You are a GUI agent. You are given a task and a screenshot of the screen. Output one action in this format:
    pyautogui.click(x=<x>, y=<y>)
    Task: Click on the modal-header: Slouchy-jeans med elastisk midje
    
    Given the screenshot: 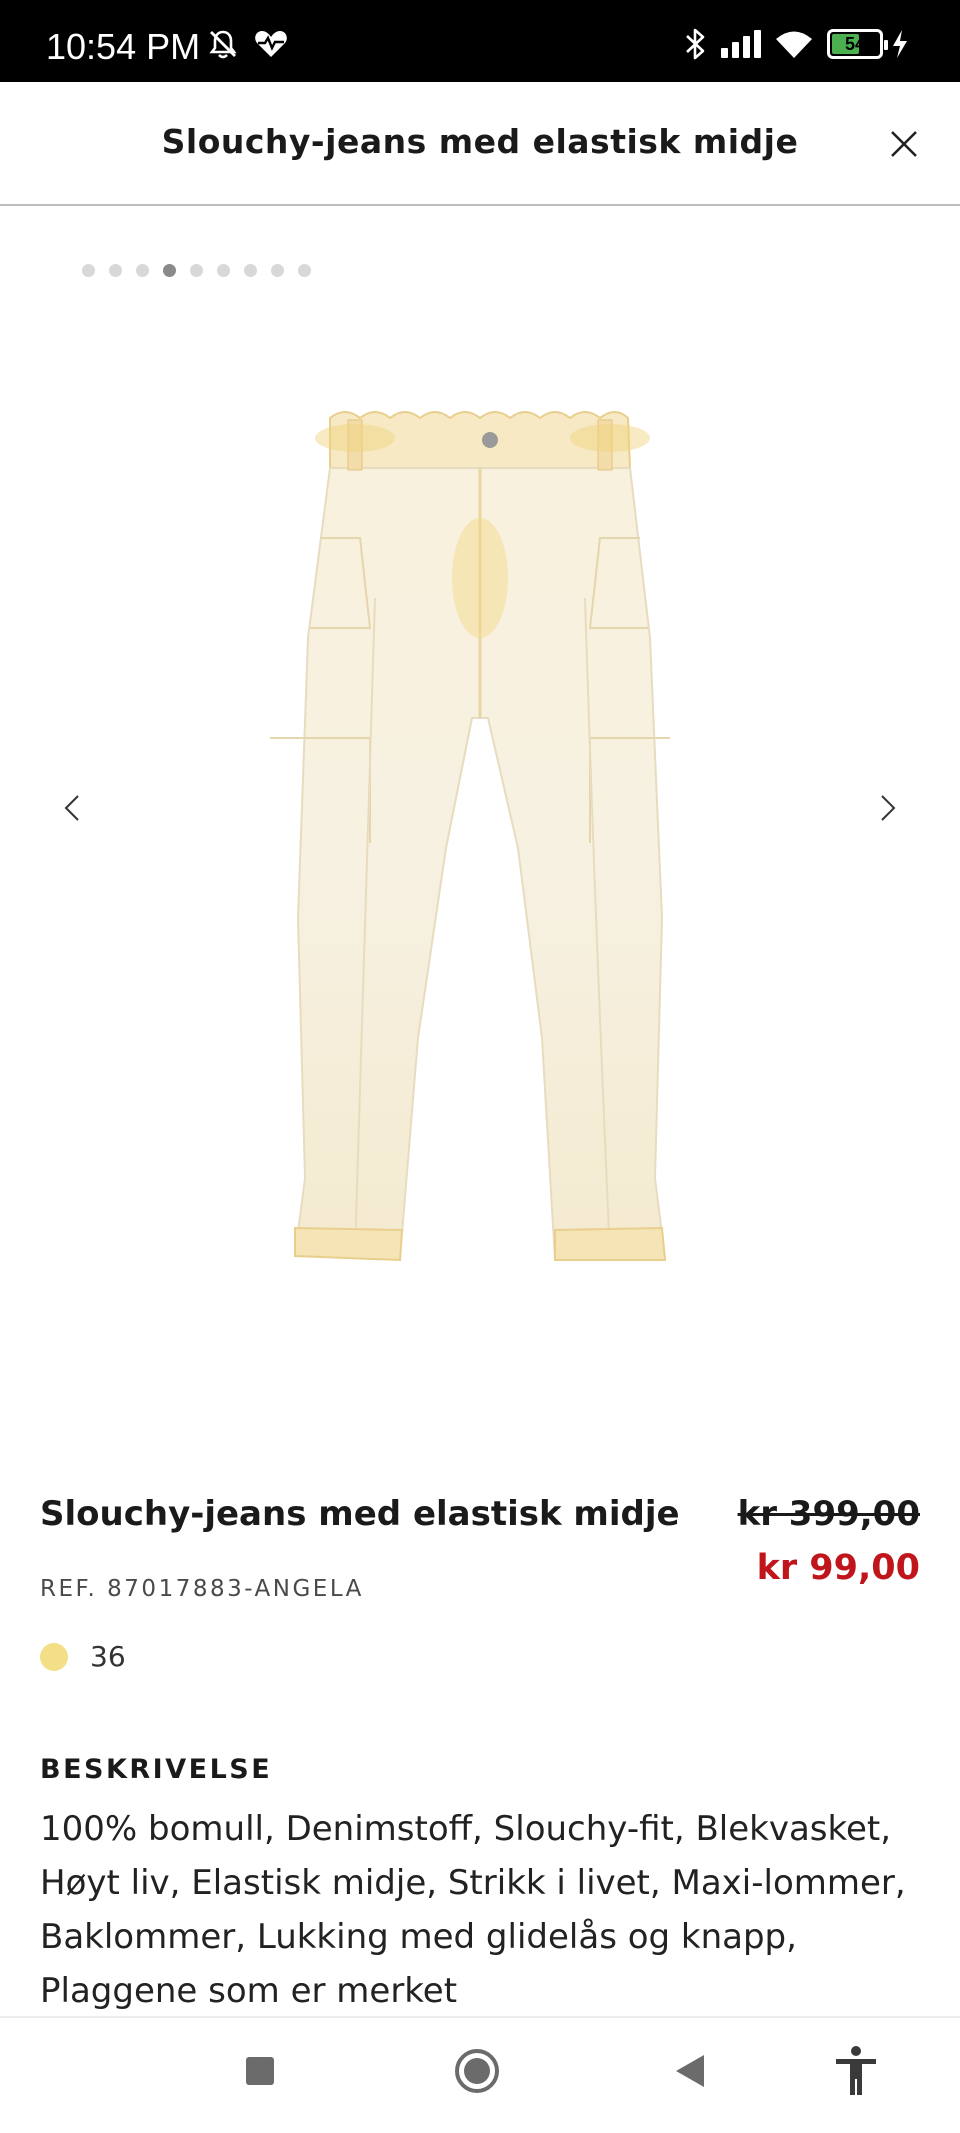 What is the action you would take?
    pyautogui.click(x=480, y=144)
    